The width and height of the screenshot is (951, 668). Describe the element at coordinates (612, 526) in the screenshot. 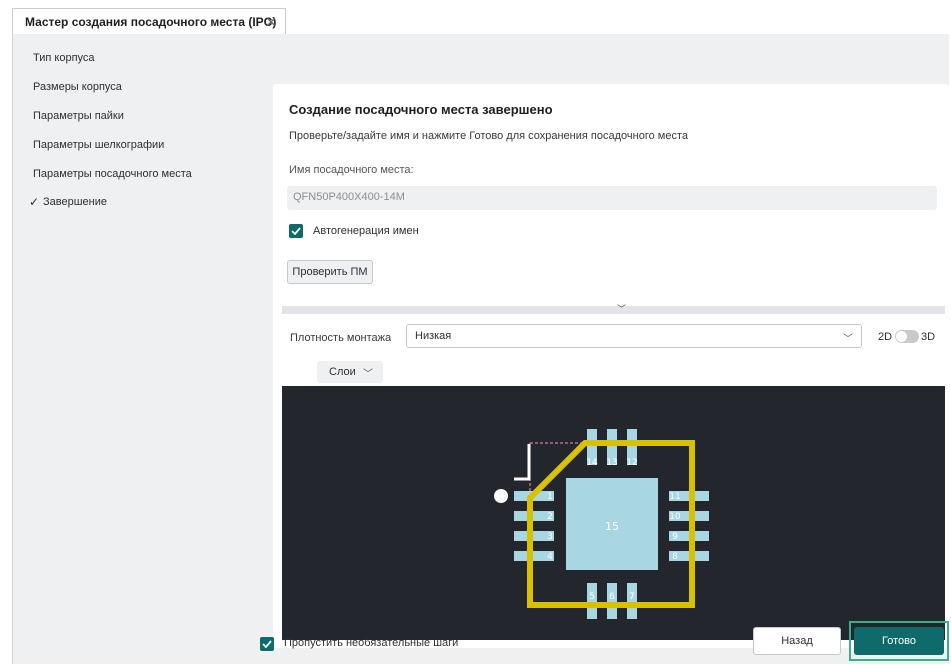

I see `pad-number: 15` at that location.